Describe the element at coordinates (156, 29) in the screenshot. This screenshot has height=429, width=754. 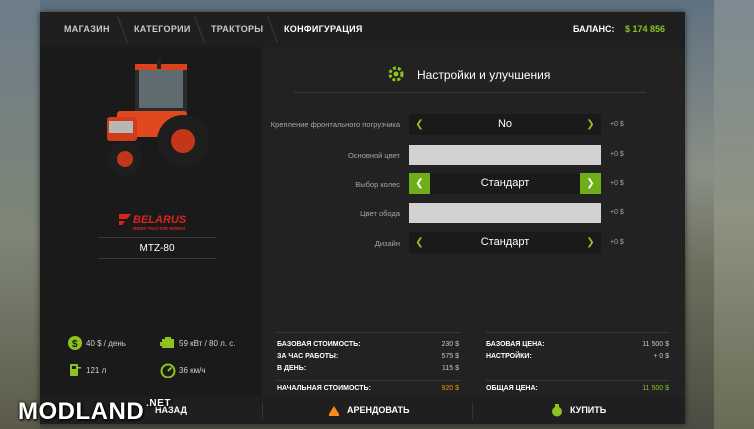
I see `breadcrumb-categories: КАТЕГОРИИ` at that location.